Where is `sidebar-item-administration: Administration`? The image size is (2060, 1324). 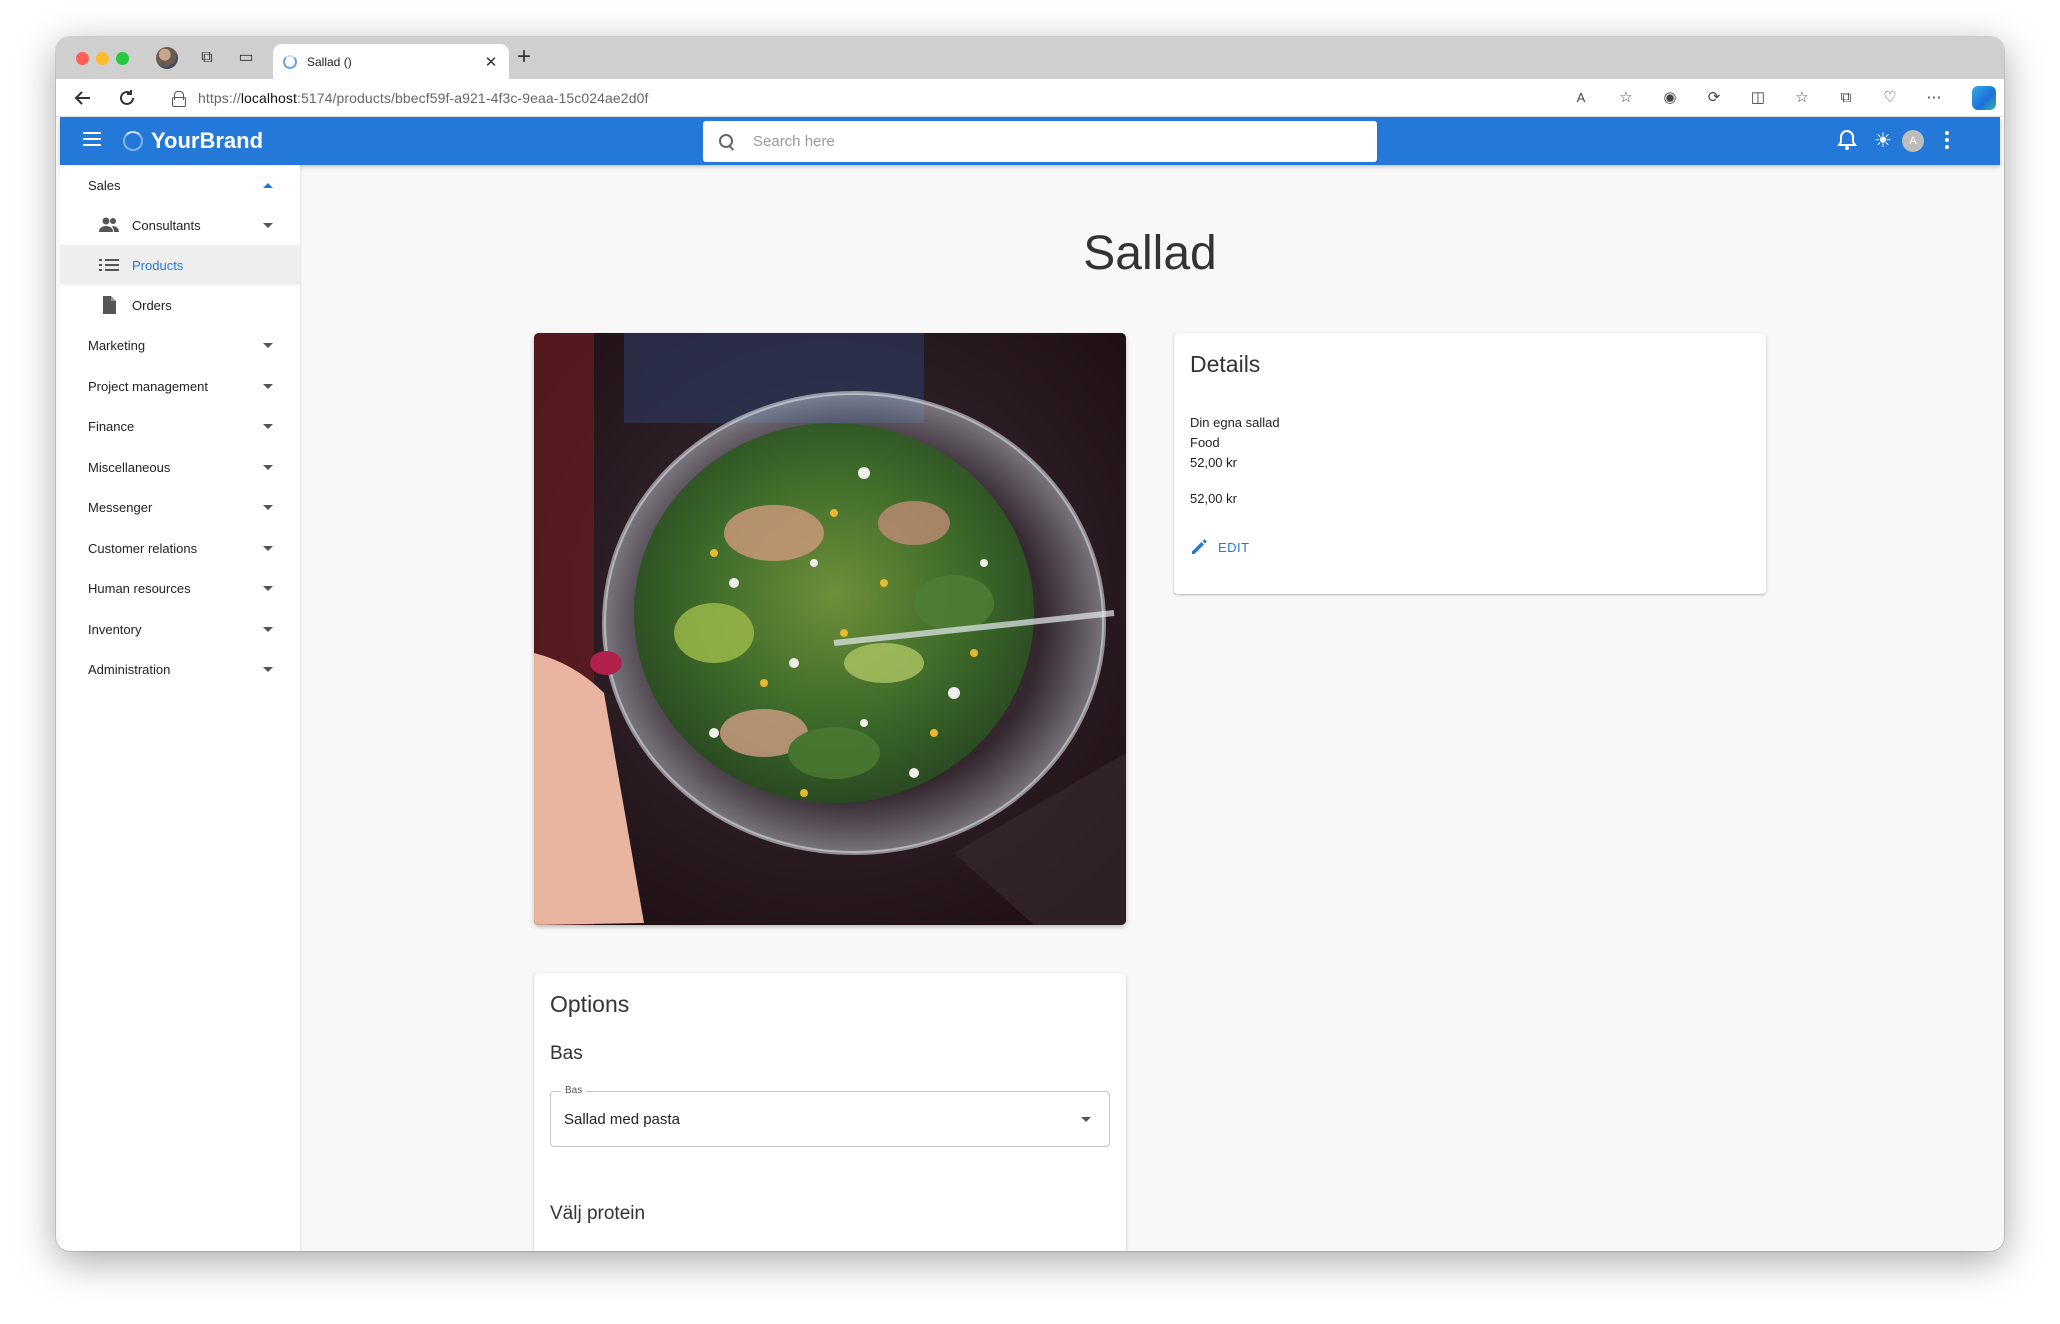
sidebar-item-administration: Administration is located at coordinates (180, 669).